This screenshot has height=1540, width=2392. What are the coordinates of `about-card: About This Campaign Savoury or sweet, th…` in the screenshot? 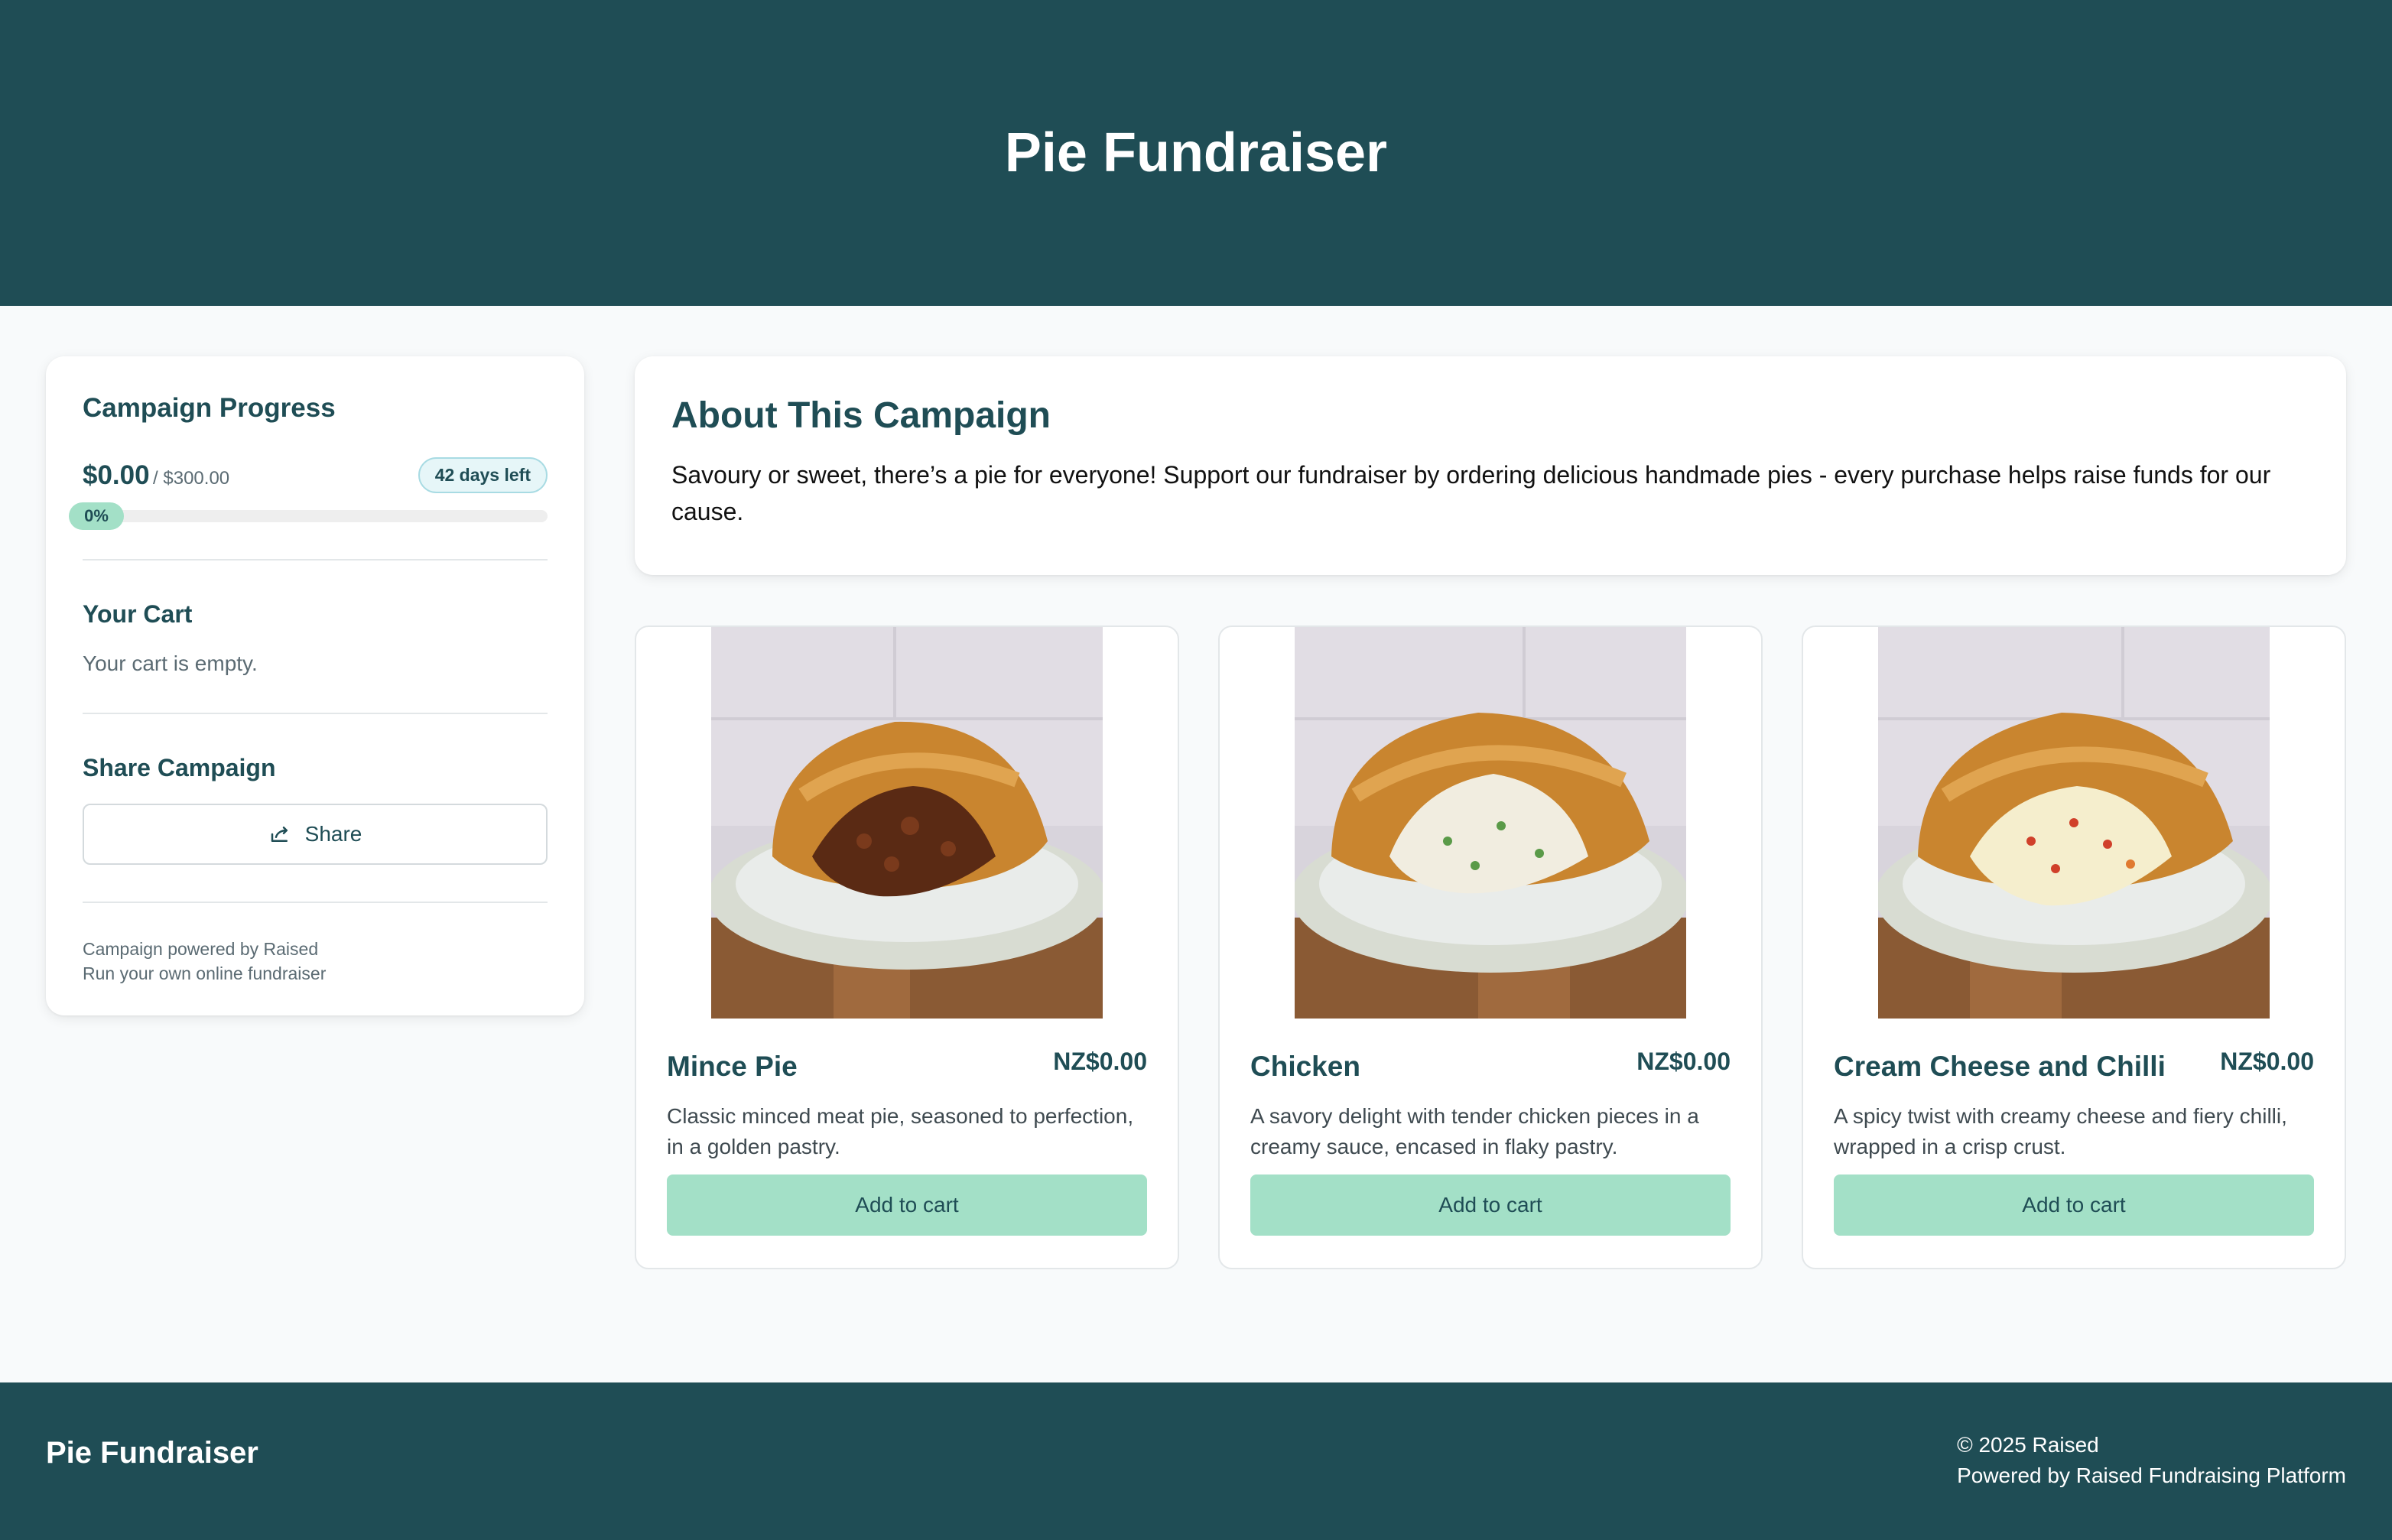 It's located at (1490, 465).